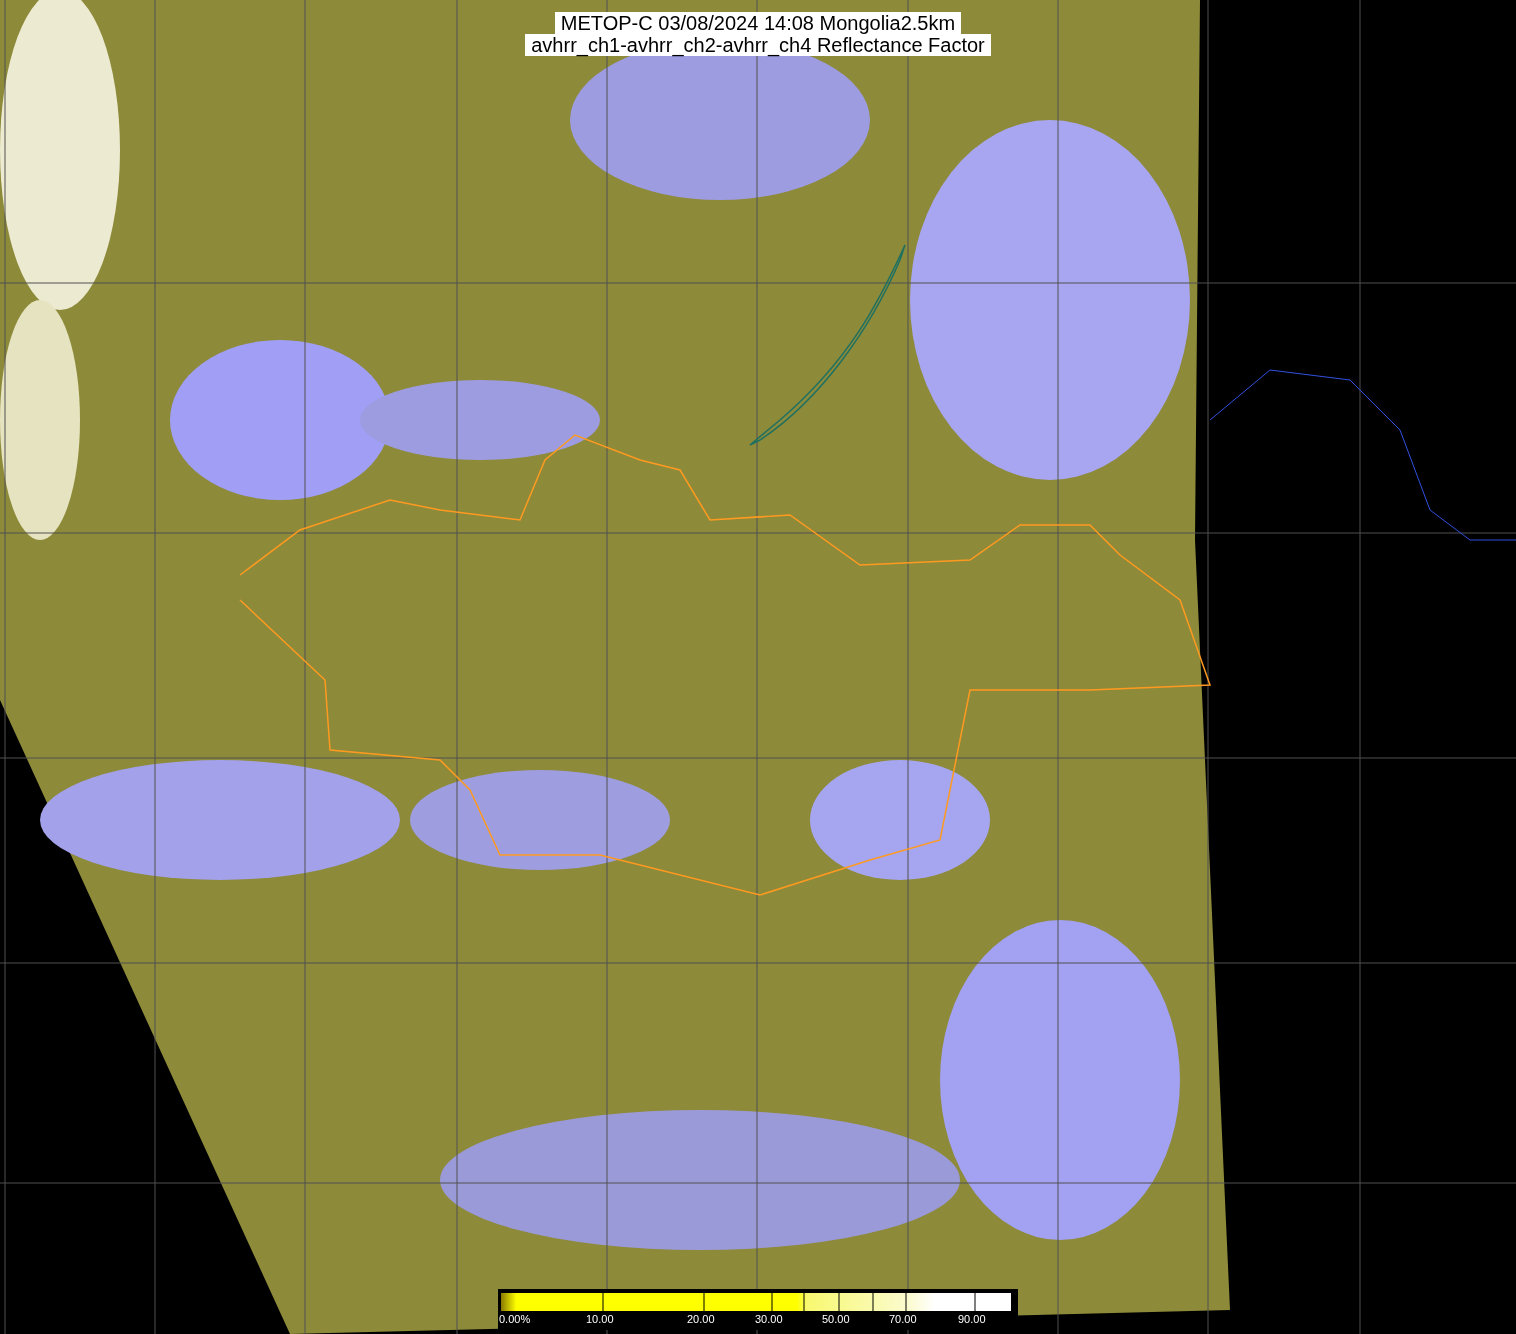  I want to click on scale-label: 20.00, so click(701, 1319).